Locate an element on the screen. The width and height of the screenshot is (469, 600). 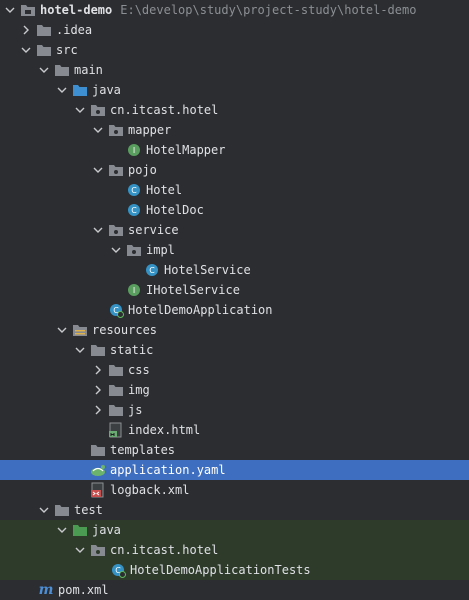
tree-row-test-java: java is located at coordinates (234, 530).